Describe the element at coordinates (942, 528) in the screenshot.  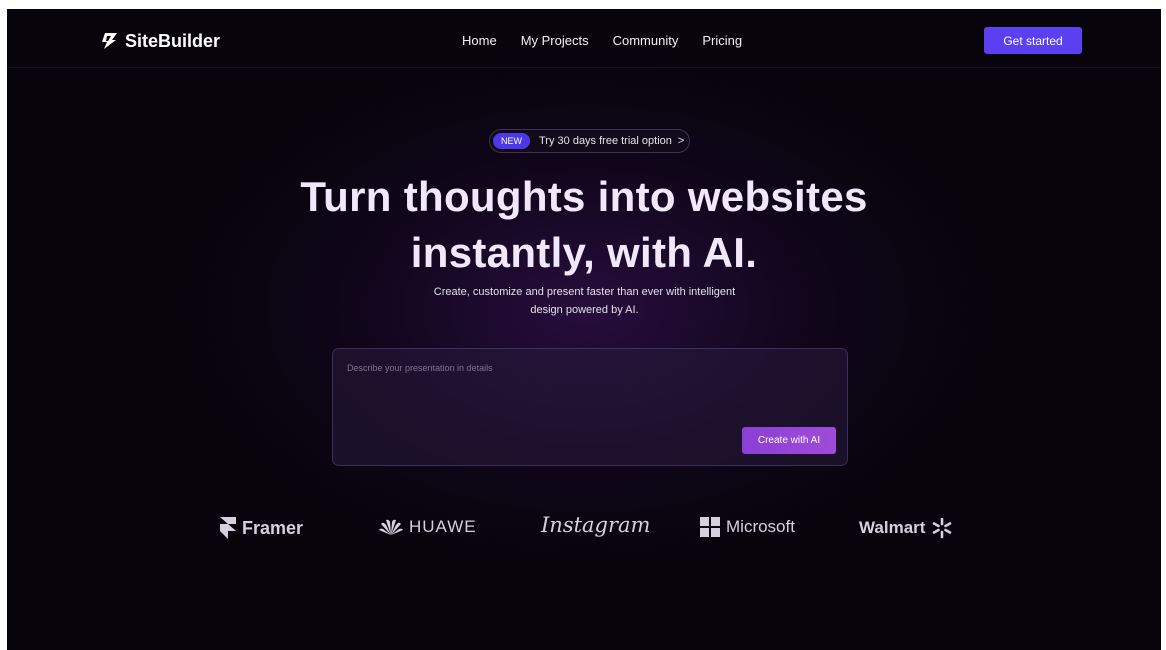
I see `walmart-spark-icon` at that location.